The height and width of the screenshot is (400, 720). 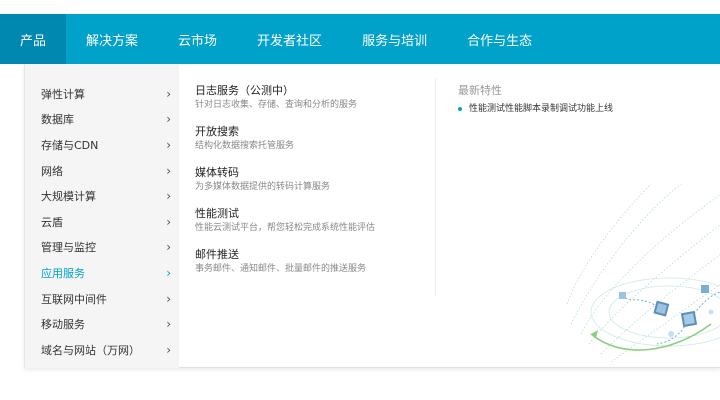 What do you see at coordinates (281, 269) in the screenshot?
I see `service-description: 事务邮件、通知邮件、批量邮件的推送服务` at bounding box center [281, 269].